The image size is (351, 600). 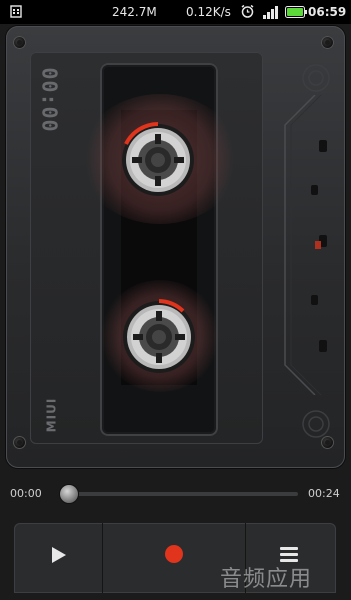 I want to click on brand-label: MIUI, so click(x=51, y=415).